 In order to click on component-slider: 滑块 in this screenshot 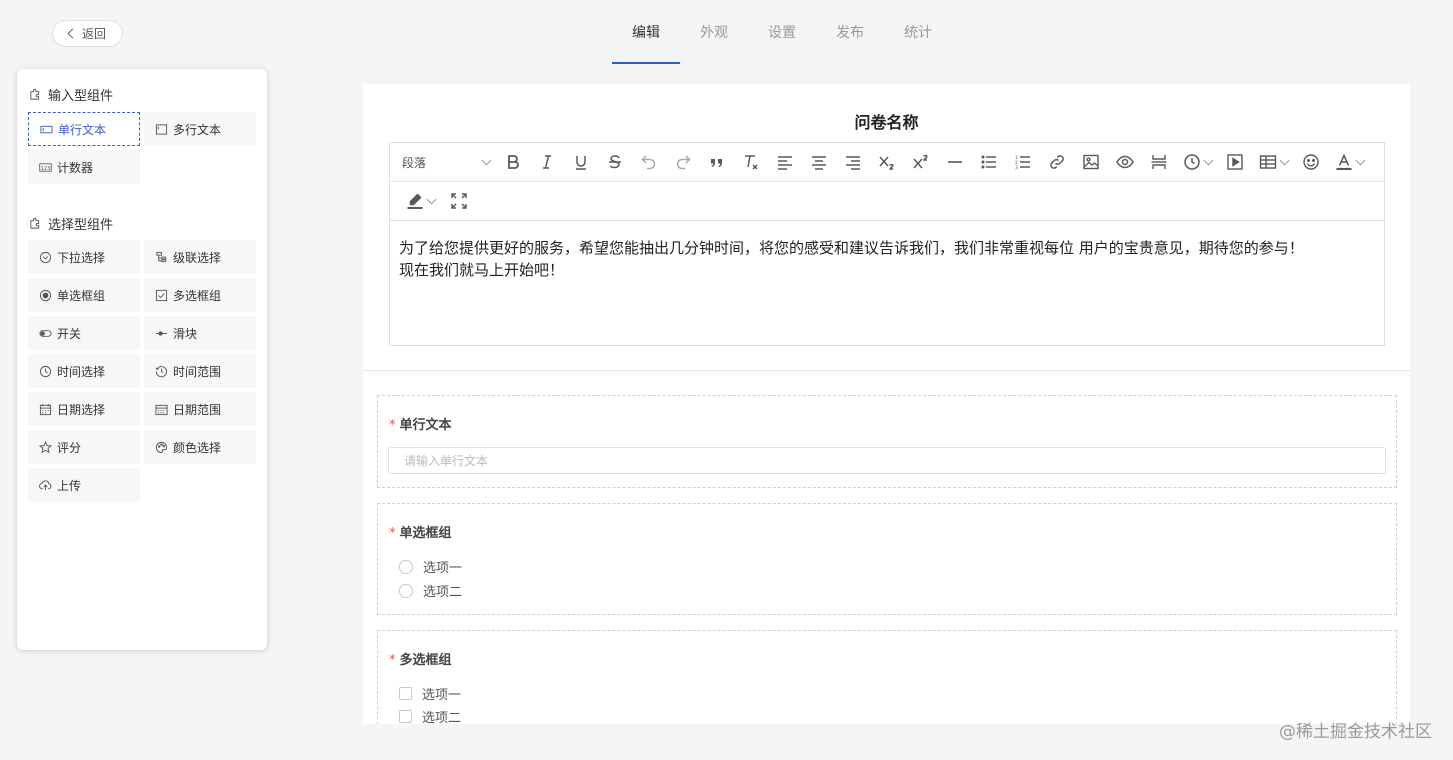, I will do `click(200, 333)`.